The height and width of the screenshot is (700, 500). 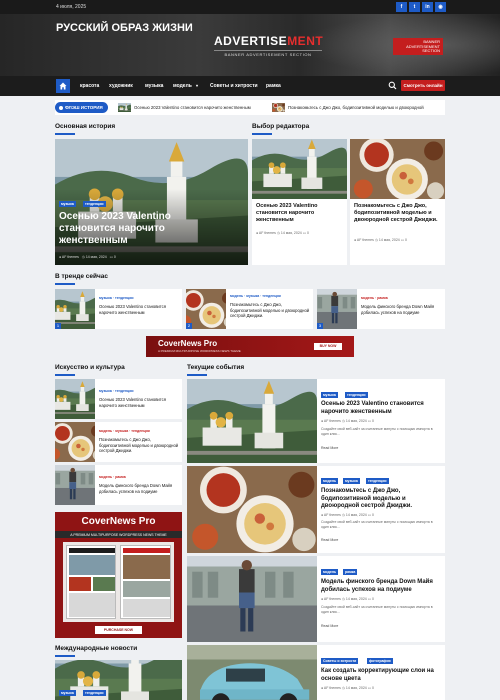 I want to click on author-icon: ●, so click(x=355, y=240).